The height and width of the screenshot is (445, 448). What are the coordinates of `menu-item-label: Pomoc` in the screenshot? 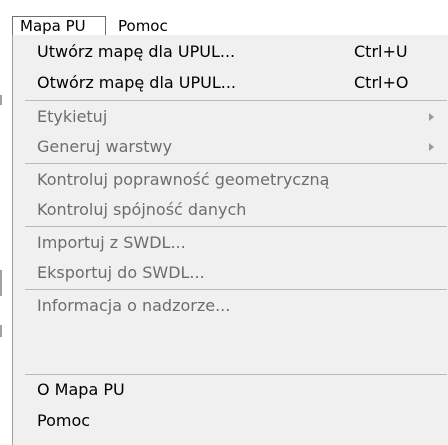 It's located at (64, 420).